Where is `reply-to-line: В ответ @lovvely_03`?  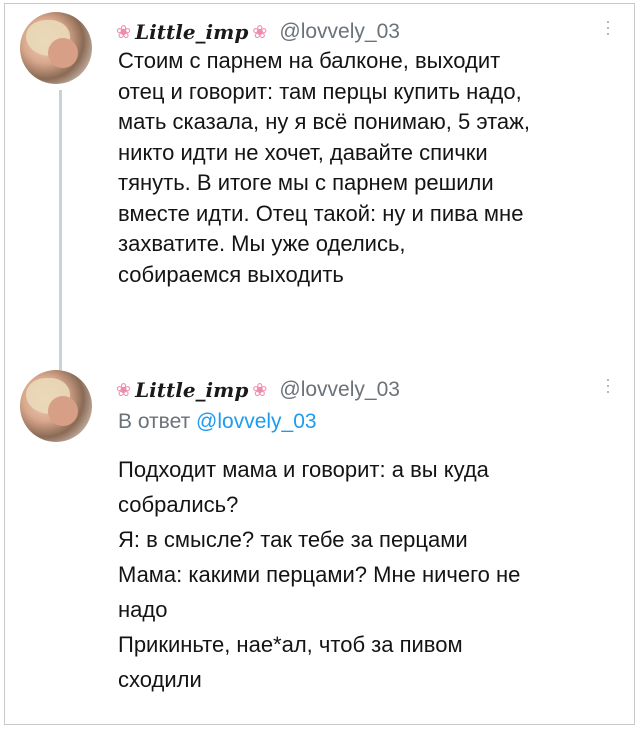
reply-to-line: В ответ @lovvely_03 is located at coordinates (217, 422).